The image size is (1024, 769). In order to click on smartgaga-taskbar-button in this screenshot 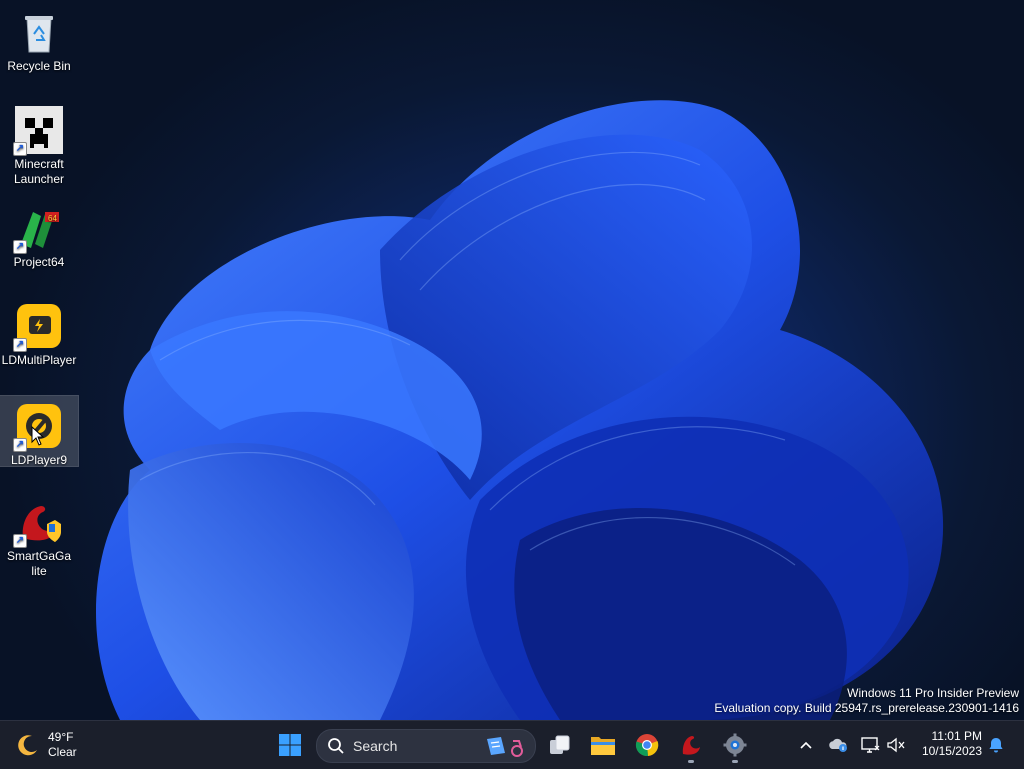, I will do `click(691, 745)`.